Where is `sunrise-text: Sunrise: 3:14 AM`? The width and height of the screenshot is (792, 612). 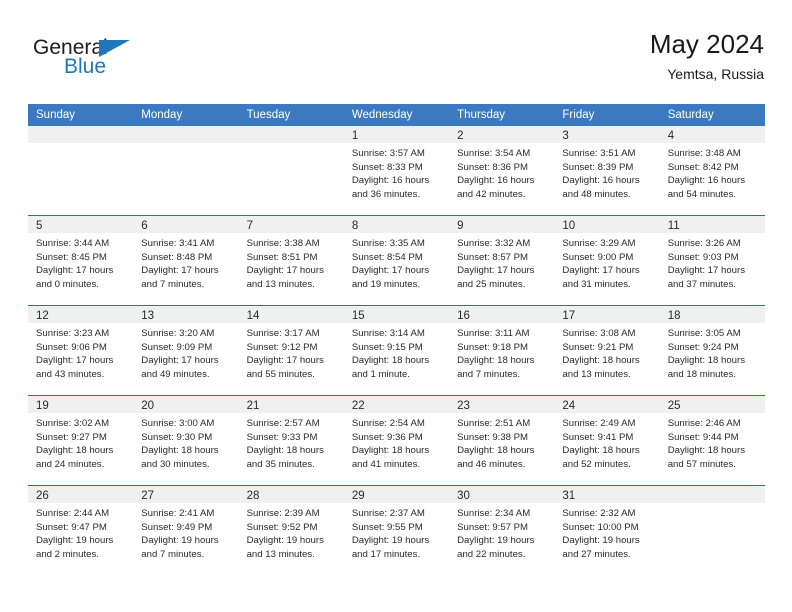 sunrise-text: Sunrise: 3:14 AM is located at coordinates (388, 333).